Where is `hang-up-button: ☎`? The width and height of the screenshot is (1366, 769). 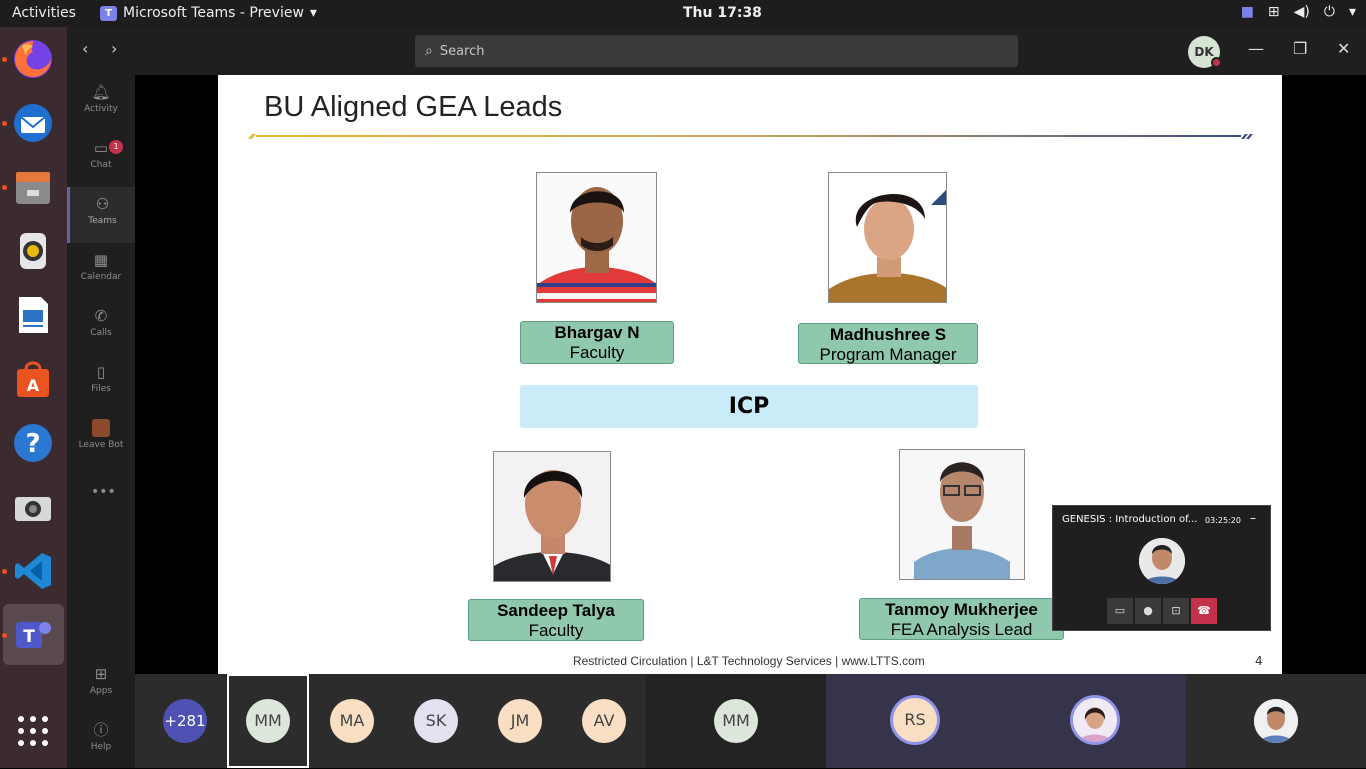 hang-up-button: ☎ is located at coordinates (1204, 611).